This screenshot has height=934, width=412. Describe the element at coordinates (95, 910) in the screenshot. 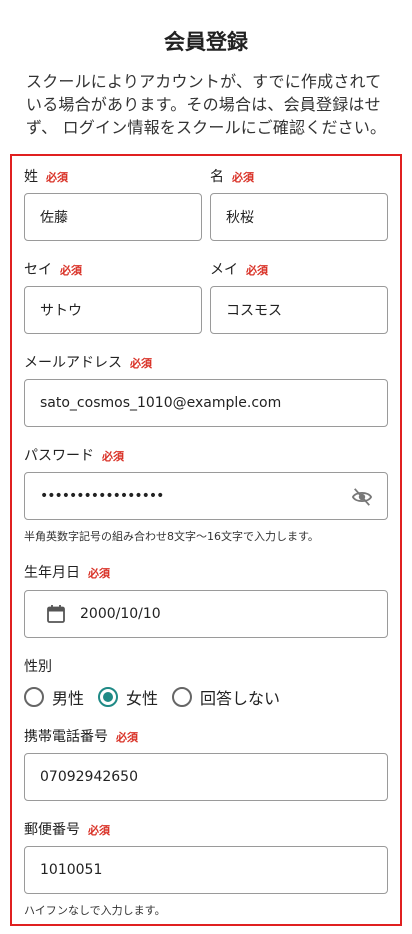

I see `postal-code-helper-text: ハイフンなしで入力します。` at that location.